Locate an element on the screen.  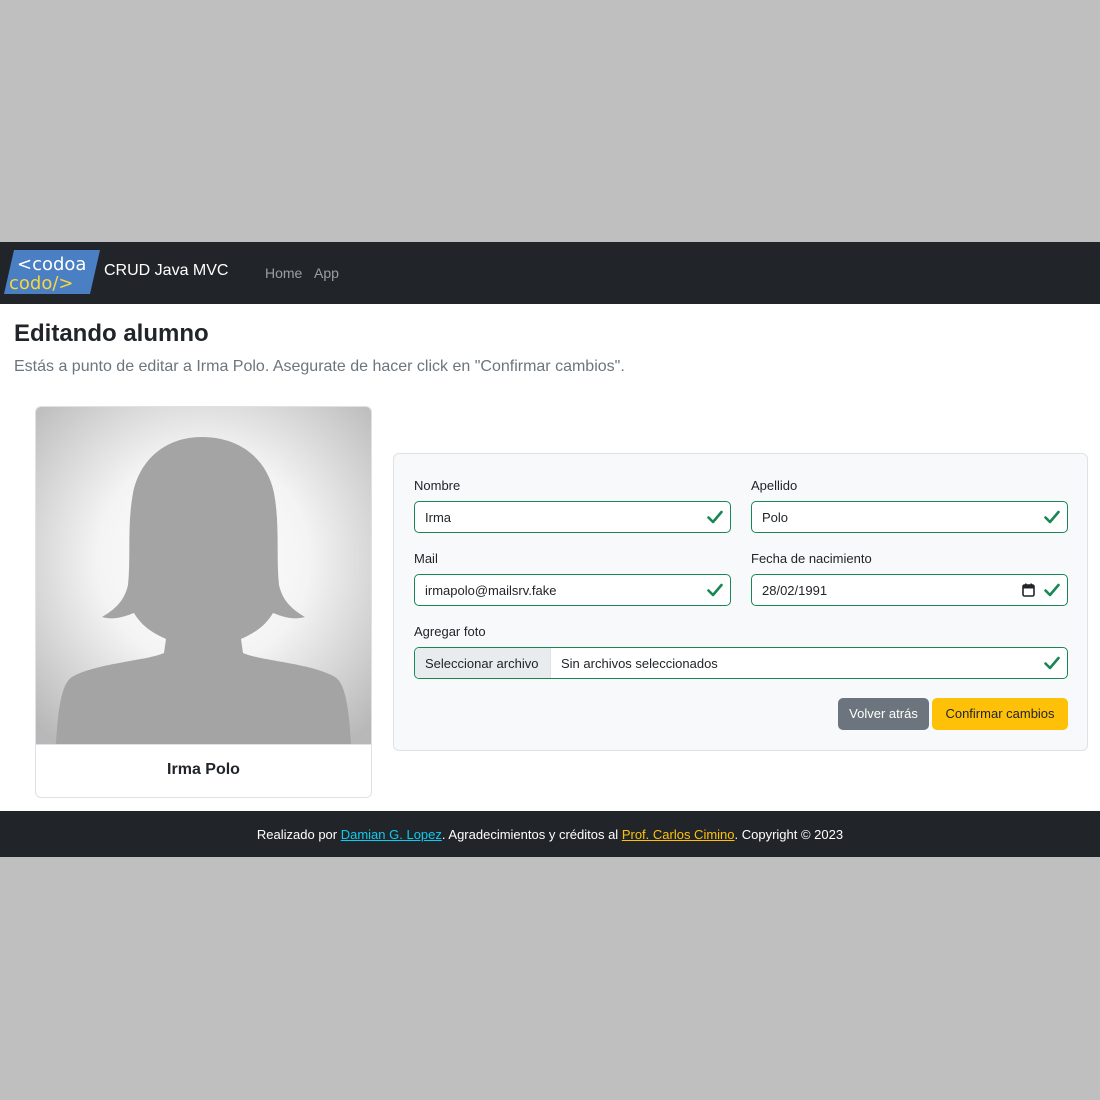
nav-link-app: App is located at coordinates (326, 273).